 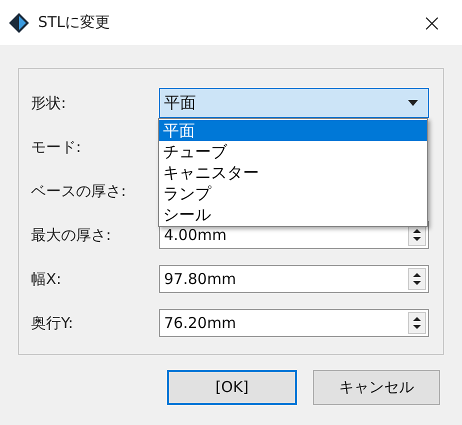 What do you see at coordinates (71, 235) in the screenshot?
I see `field-label: 最大の厚さ:` at bounding box center [71, 235].